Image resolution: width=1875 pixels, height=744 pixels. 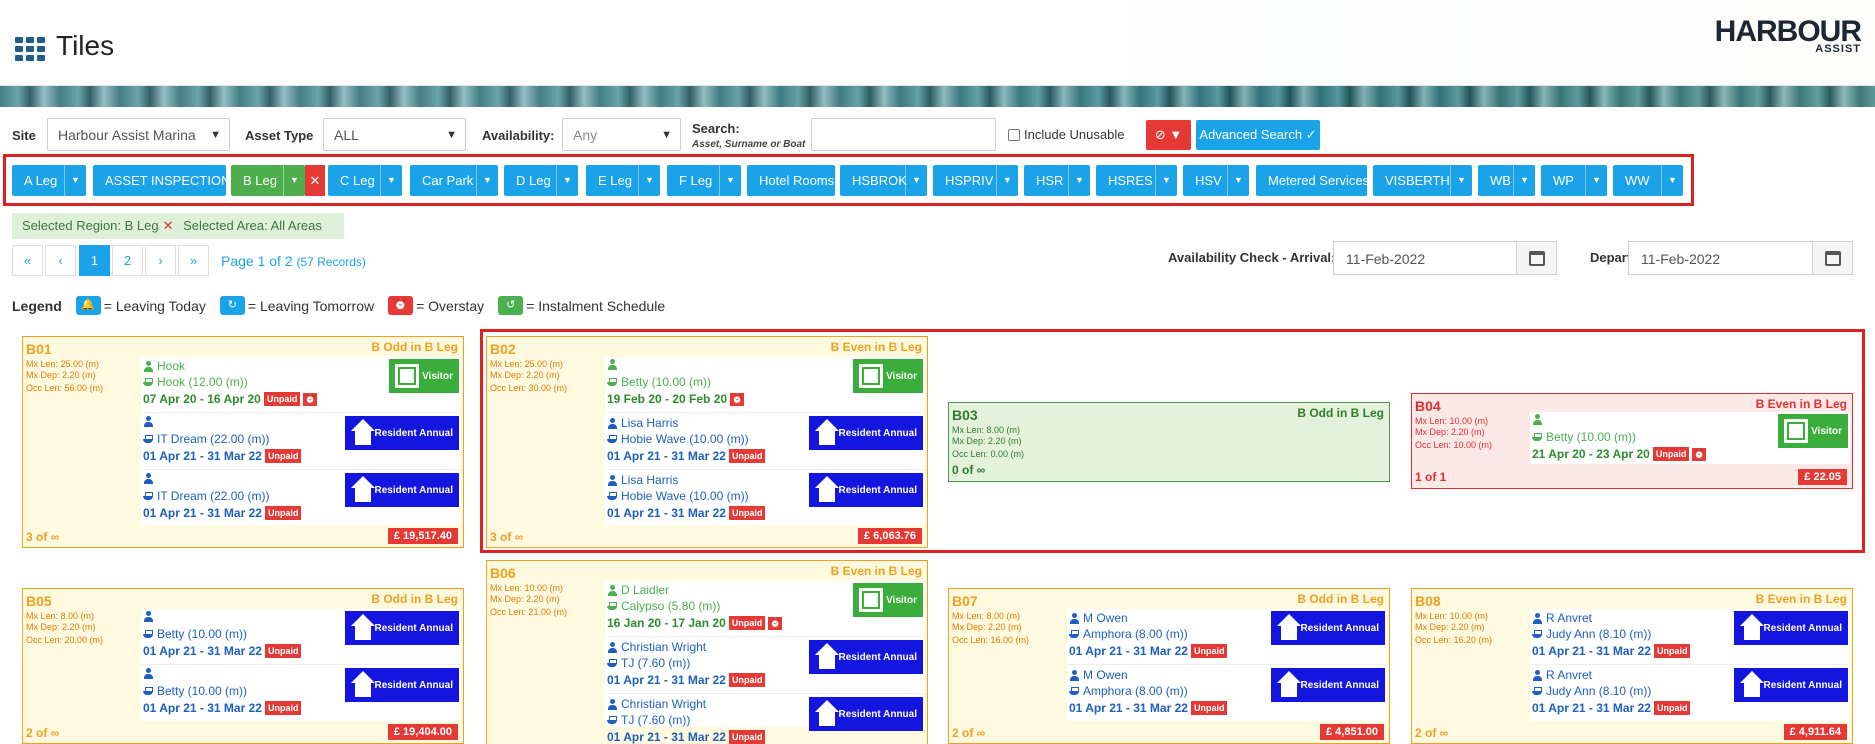 What do you see at coordinates (1536, 258) in the screenshot?
I see `calendar-icon` at bounding box center [1536, 258].